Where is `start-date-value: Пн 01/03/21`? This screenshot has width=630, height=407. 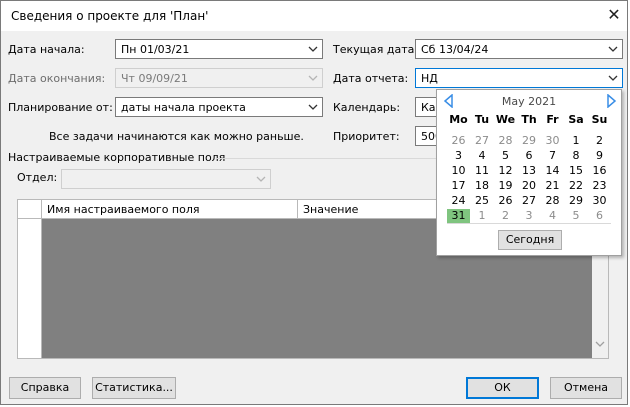
start-date-value: Пн 01/03/21 is located at coordinates (155, 49).